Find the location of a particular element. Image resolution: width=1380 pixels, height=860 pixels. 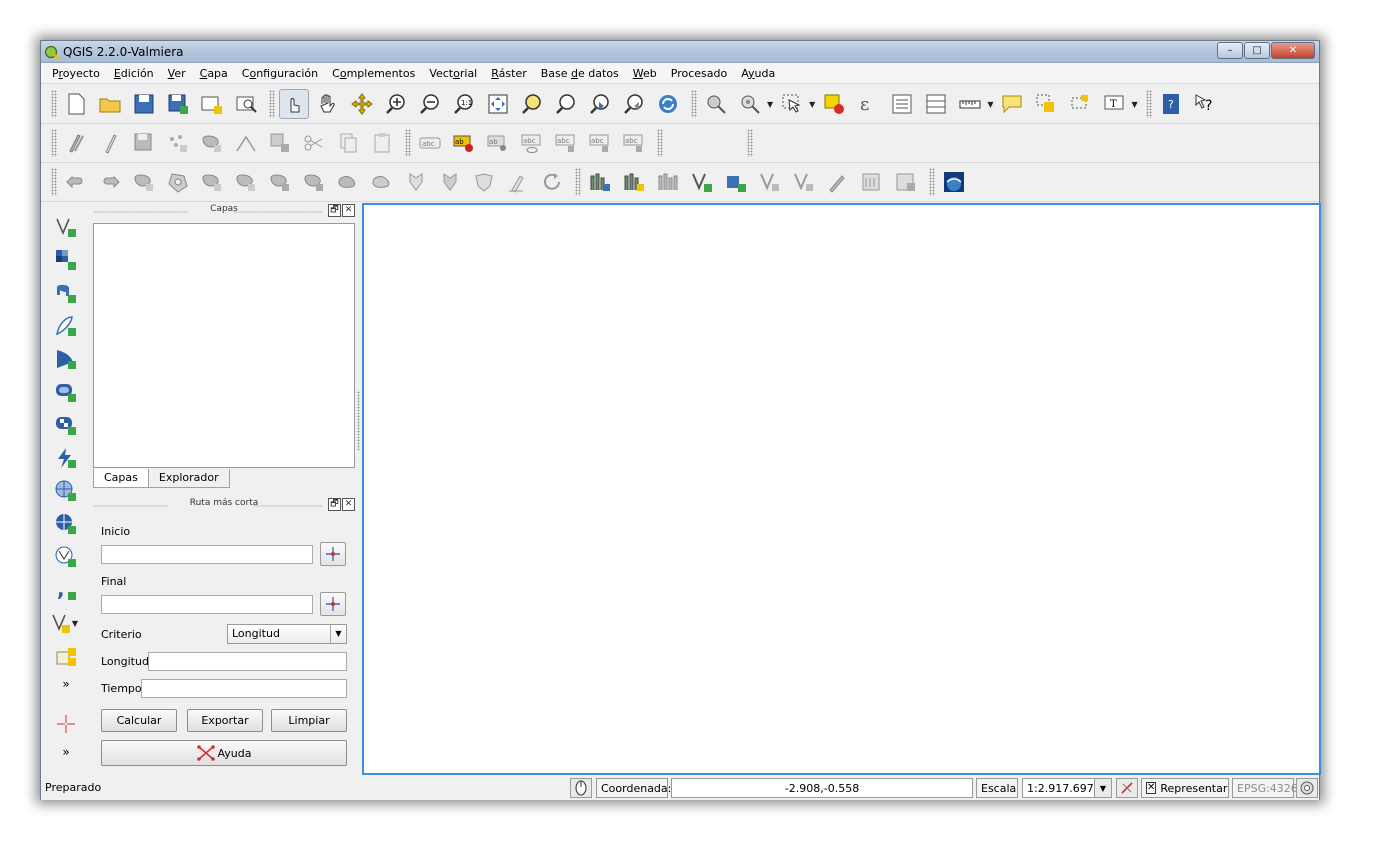

rotate-point-symbols-button is located at coordinates (552, 182).